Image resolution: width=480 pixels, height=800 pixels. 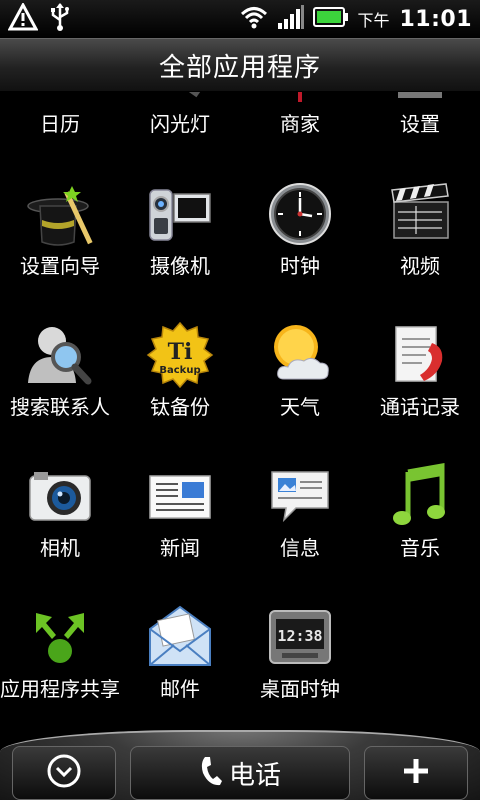 I want to click on app-weather: 天气, so click(x=300, y=391).